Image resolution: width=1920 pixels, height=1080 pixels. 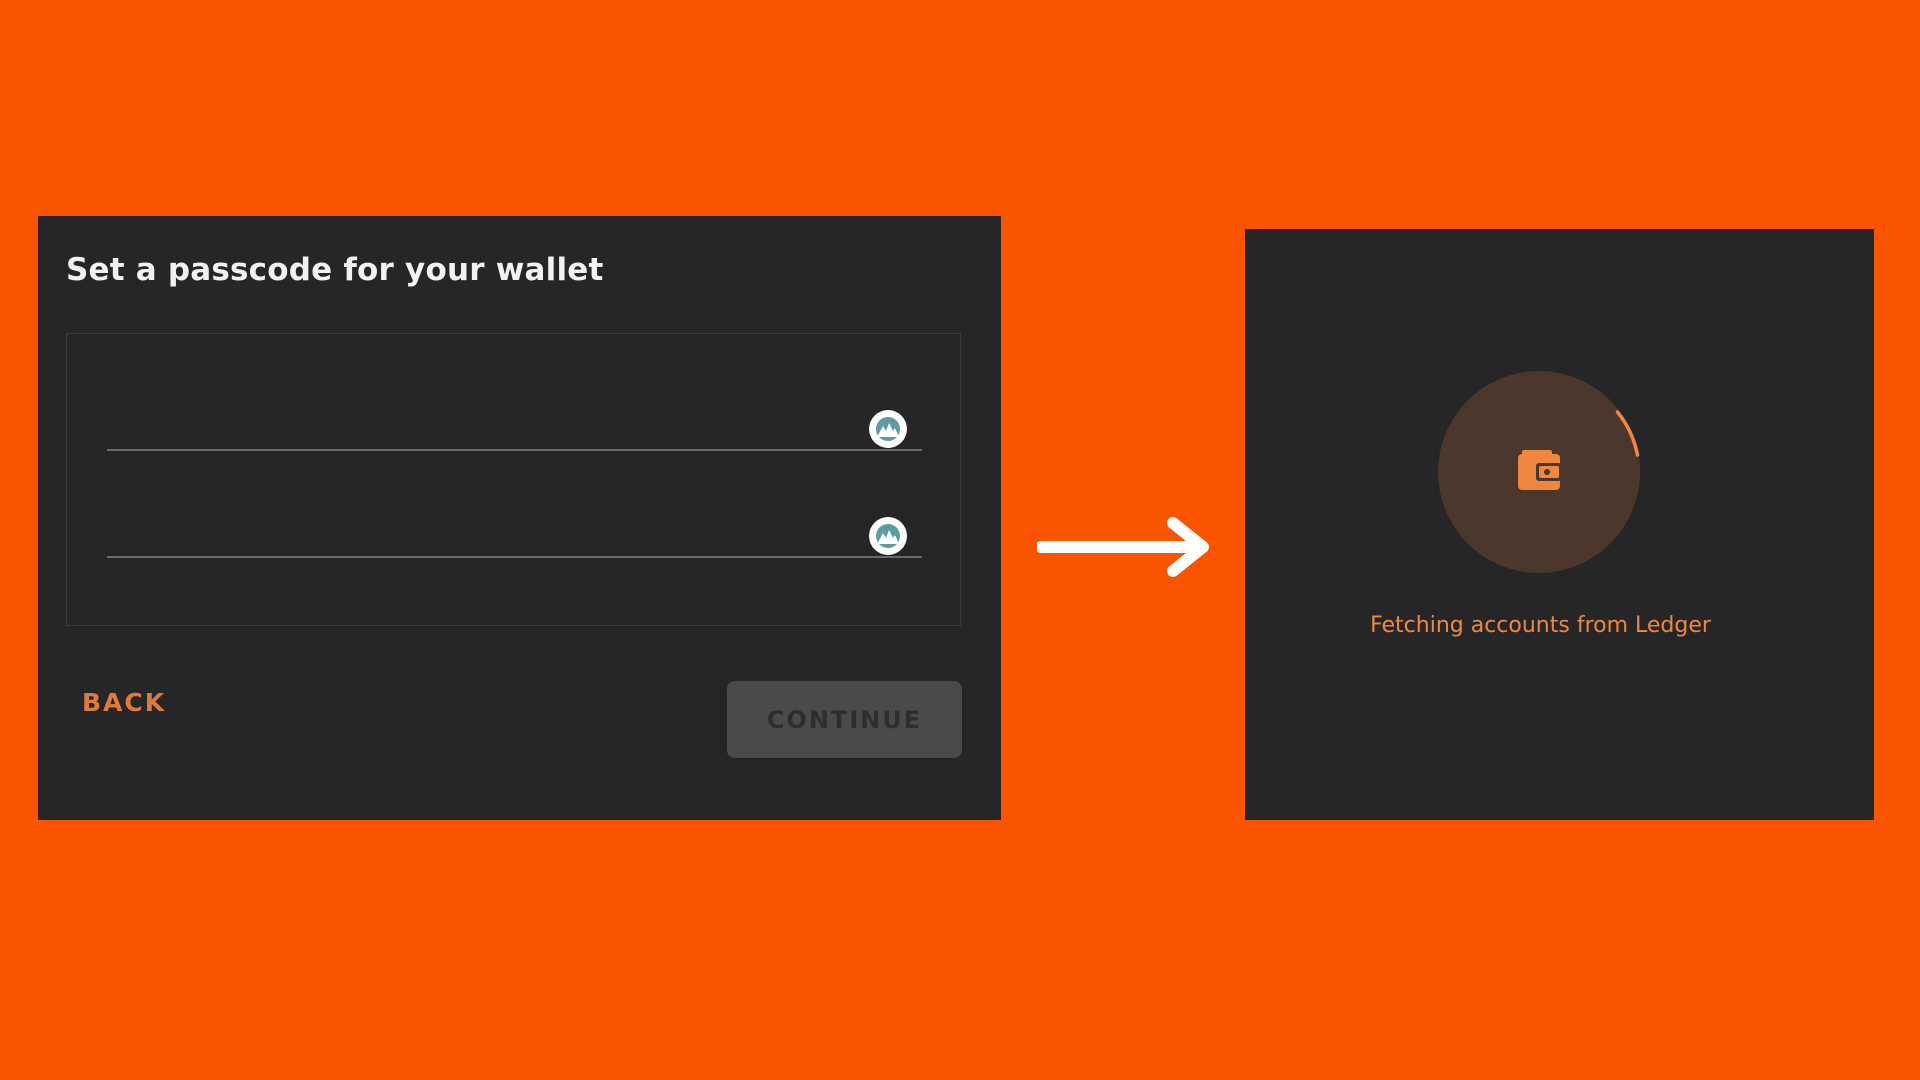 I want to click on page-title: Set a passcode for your wallet, so click(x=335, y=270).